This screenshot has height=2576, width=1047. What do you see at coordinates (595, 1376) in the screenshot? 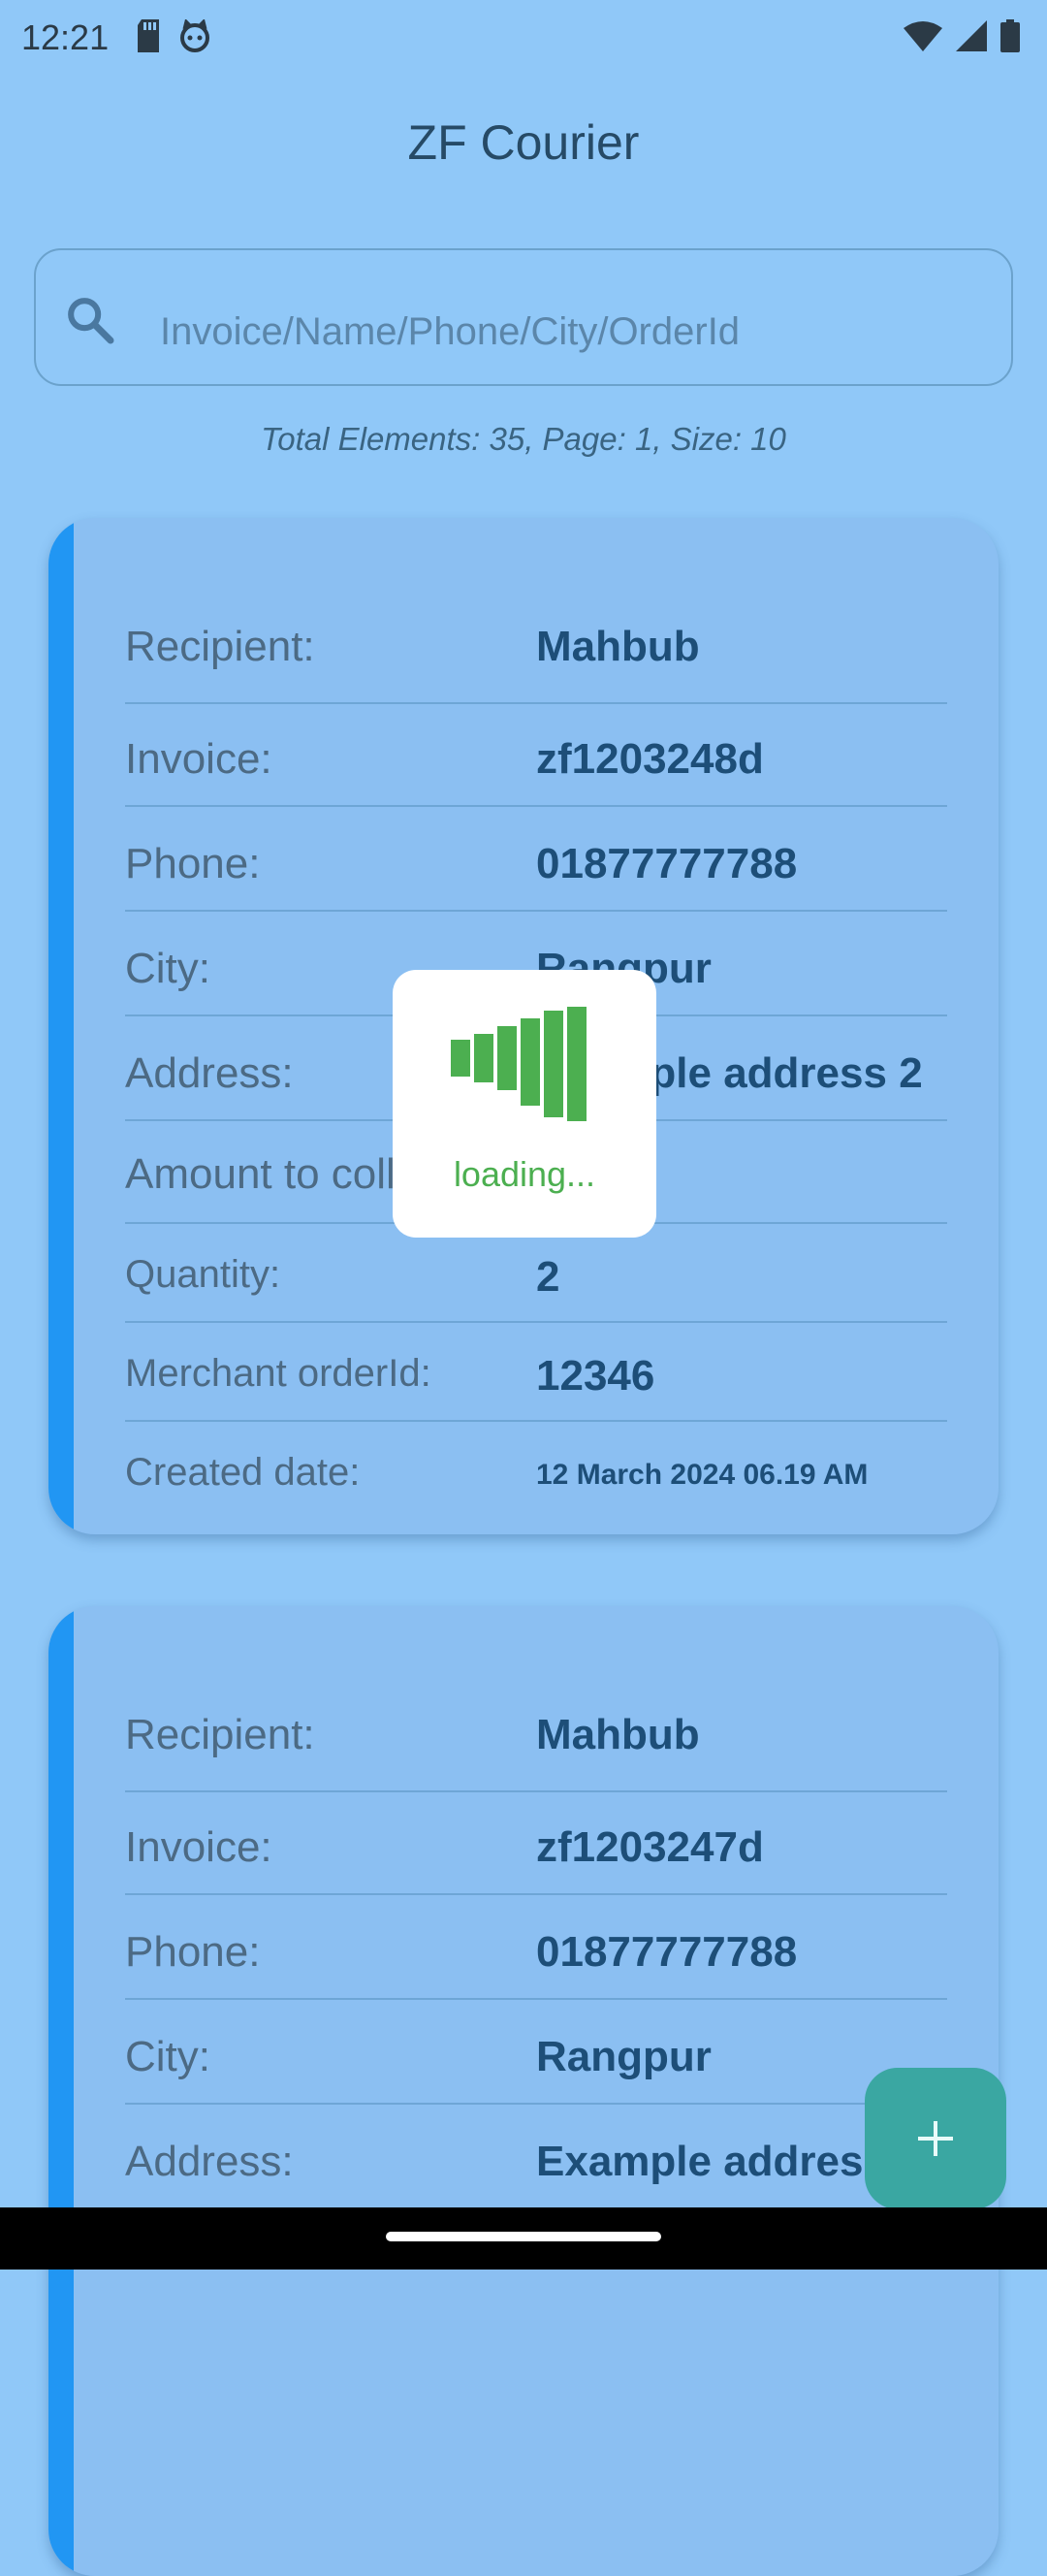
I see `row-value: 12346` at bounding box center [595, 1376].